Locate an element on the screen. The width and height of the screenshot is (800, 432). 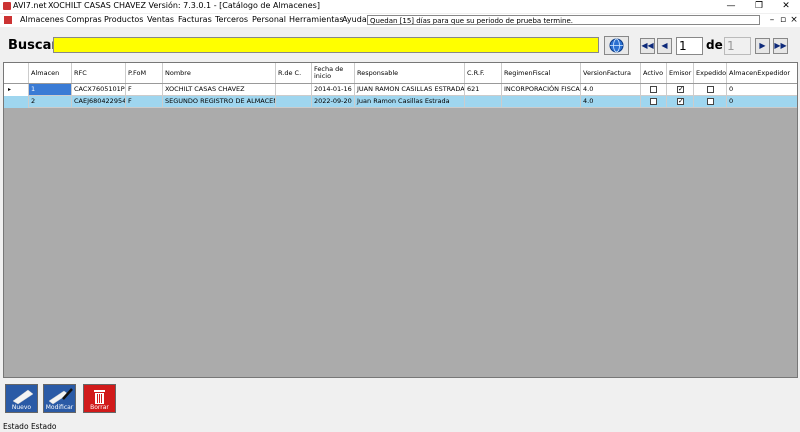
menu-ventas: Ventas is located at coordinates (160, 19).